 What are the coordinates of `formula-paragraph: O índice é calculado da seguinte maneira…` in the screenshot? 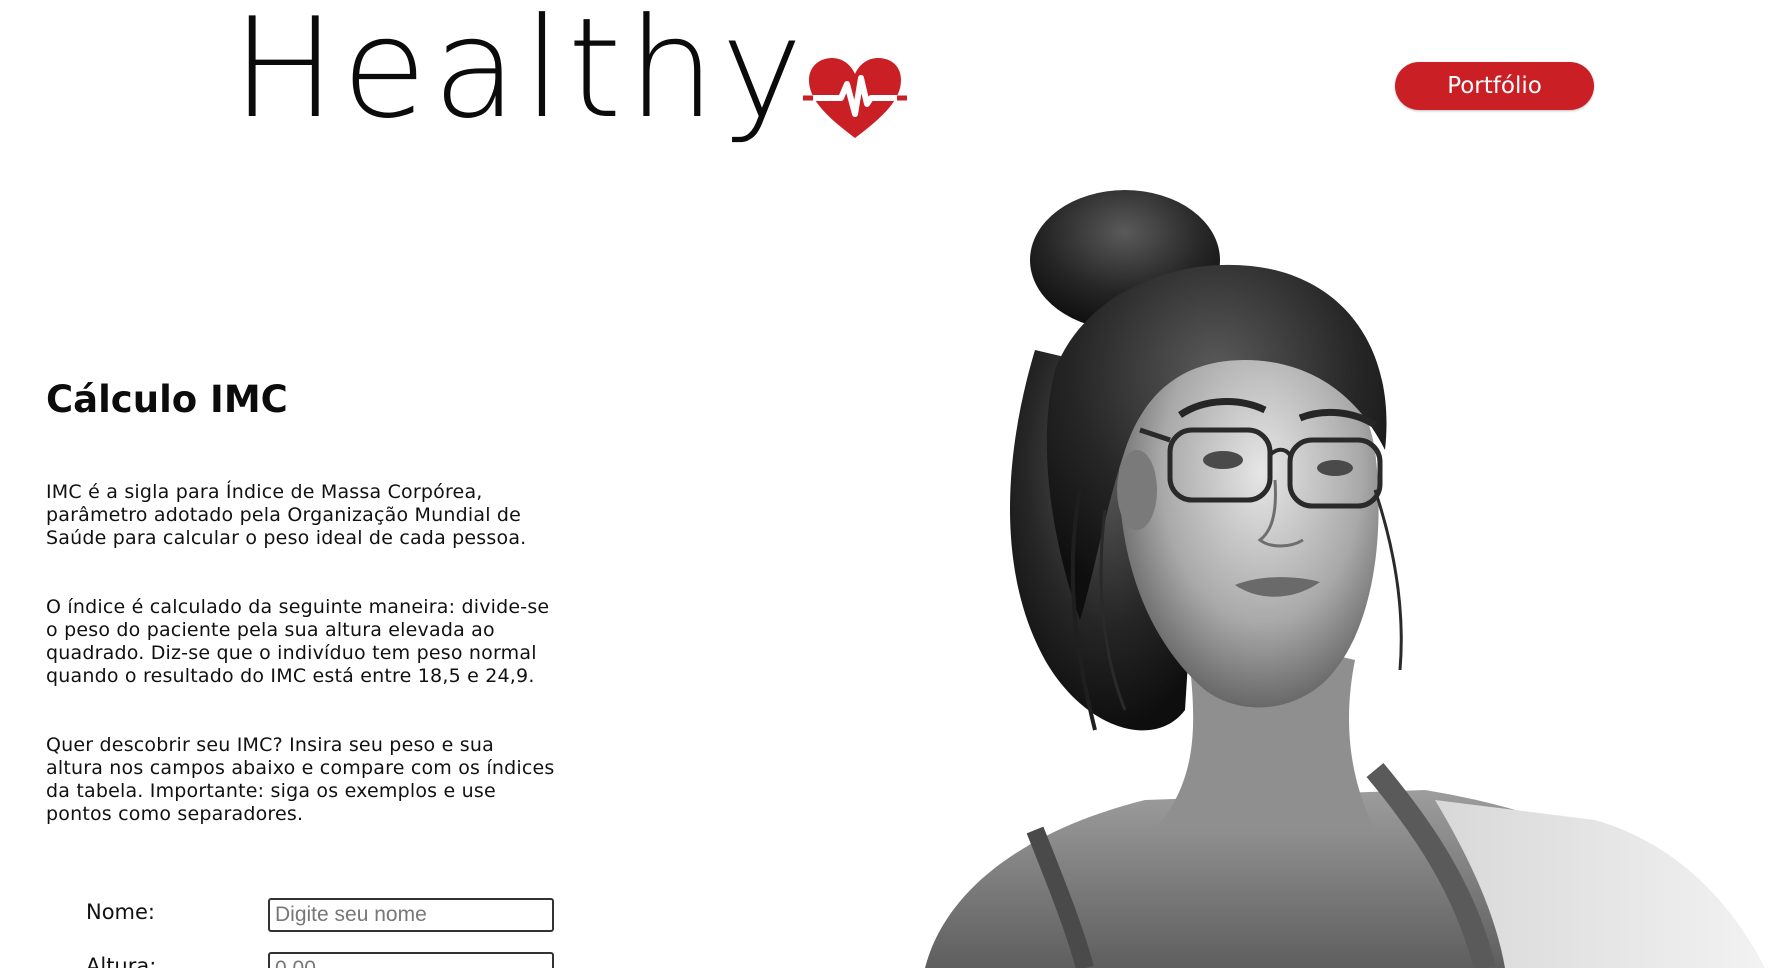 It's located at (298, 641).